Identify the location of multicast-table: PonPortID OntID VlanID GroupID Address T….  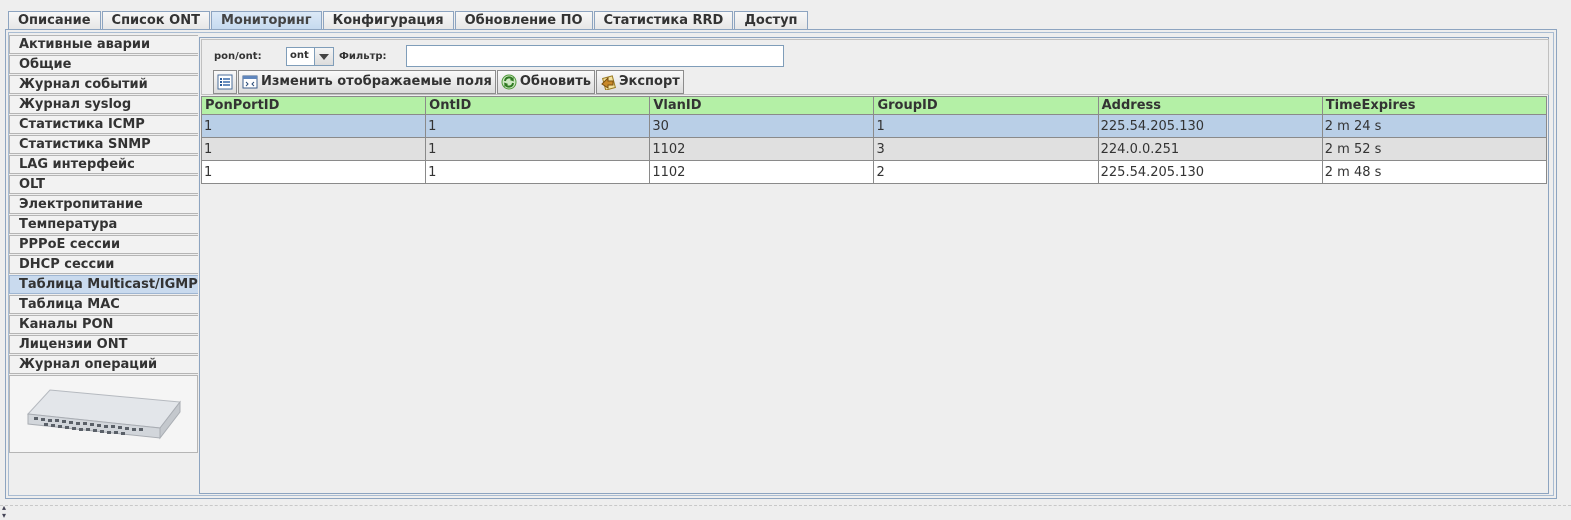
(874, 140).